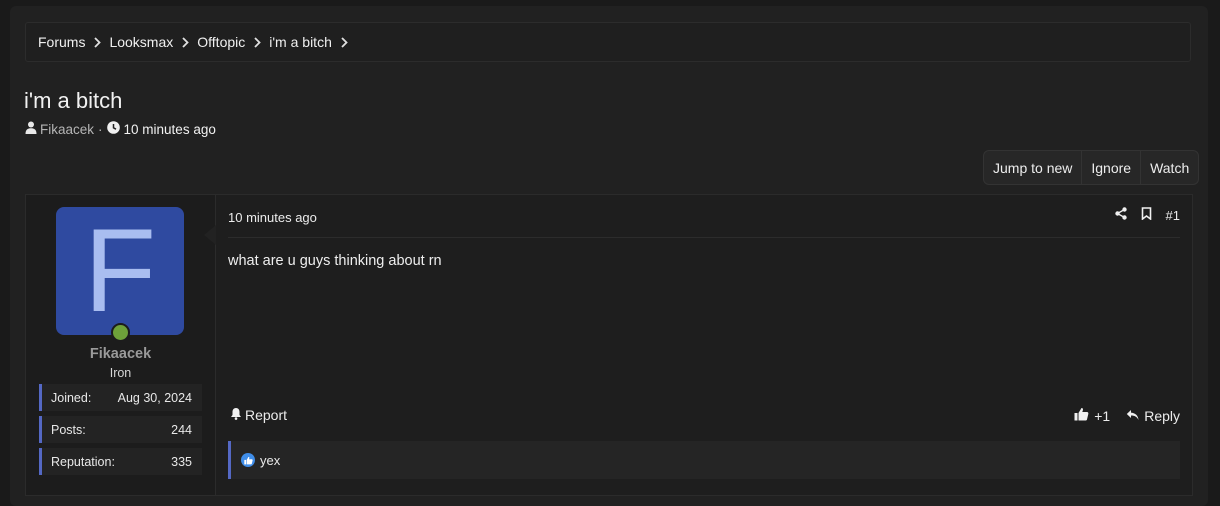 This screenshot has height=506, width=1220. Describe the element at coordinates (704, 237) in the screenshot. I see `post-divider` at that location.